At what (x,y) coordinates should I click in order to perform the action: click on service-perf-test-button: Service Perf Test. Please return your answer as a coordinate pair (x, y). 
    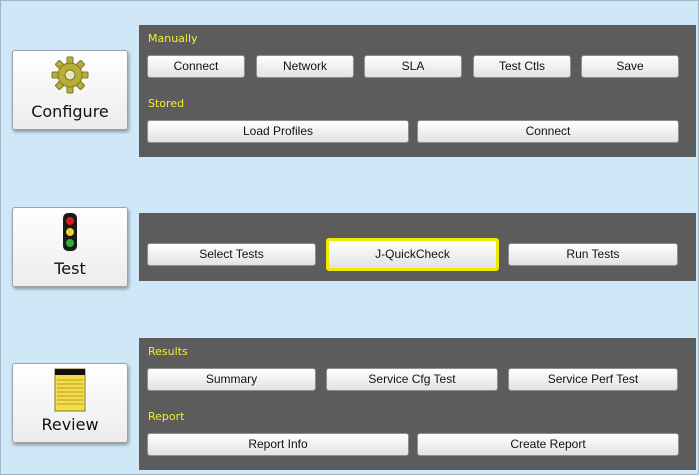
    Looking at the image, I should click on (593, 379).